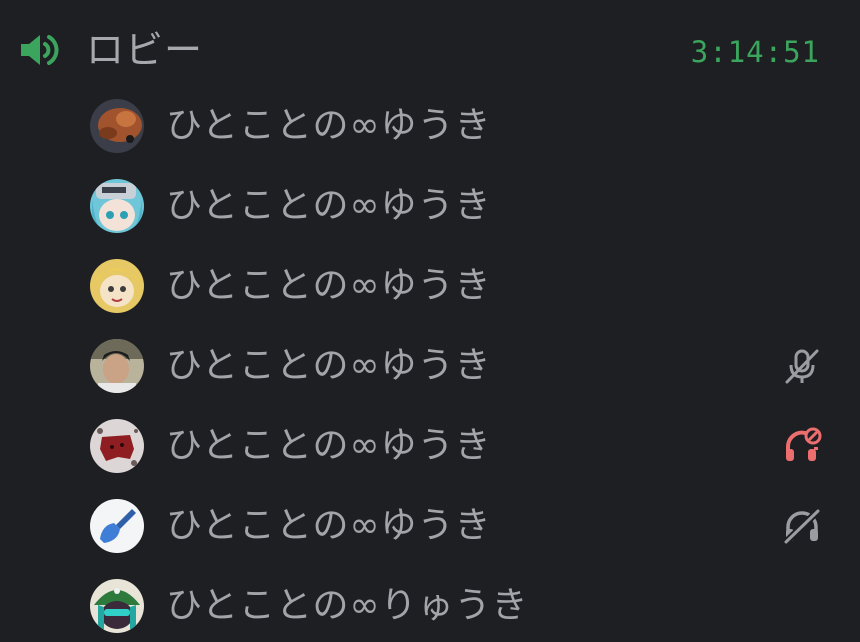 This screenshot has width=860, height=642. I want to click on channel-timer: 3:14:51, so click(755, 52).